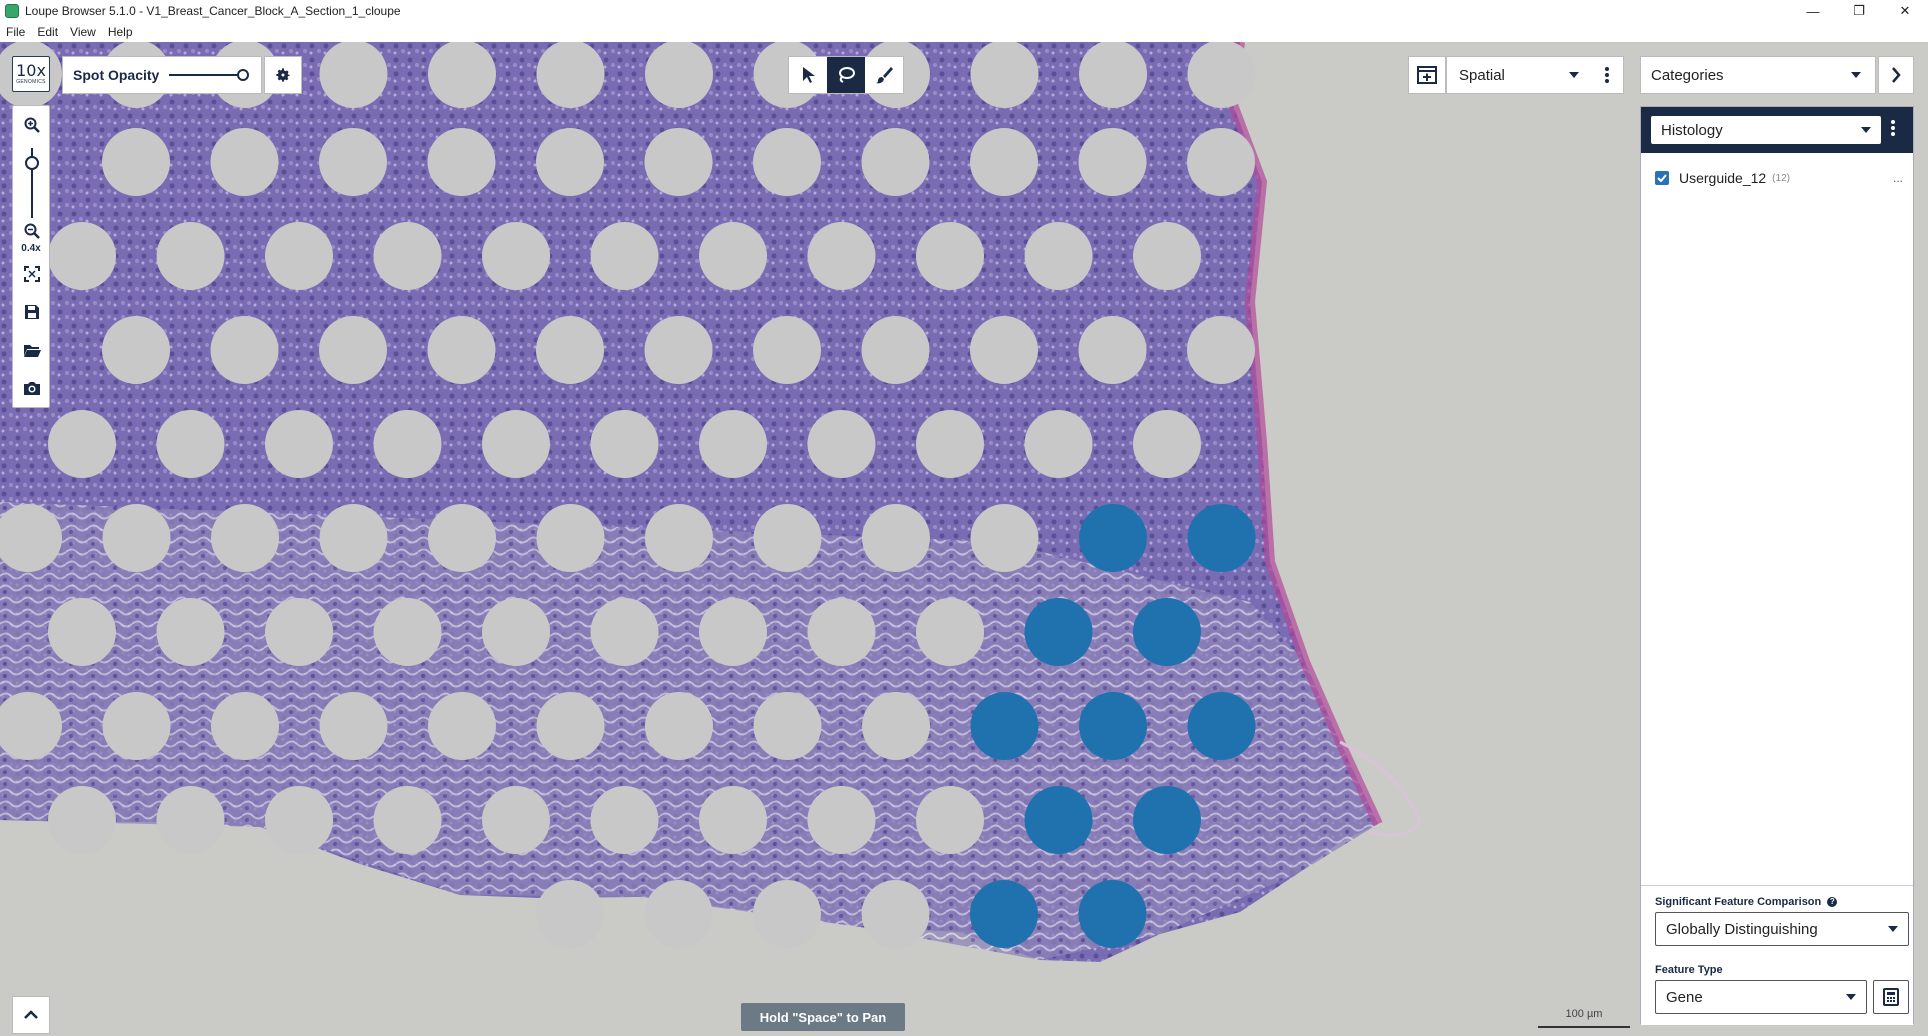 This screenshot has height=1036, width=1928. Describe the element at coordinates (32, 388) in the screenshot. I see `screenshot-button` at that location.